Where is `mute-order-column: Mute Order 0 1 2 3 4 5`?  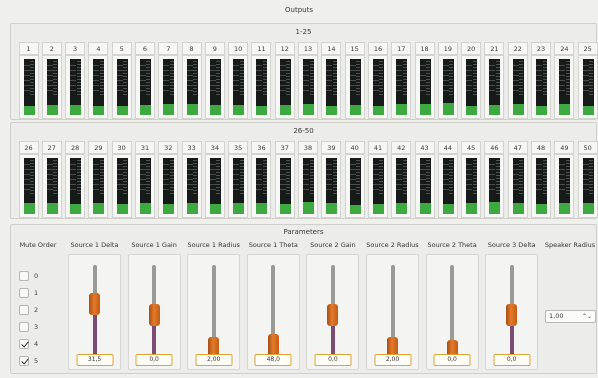 mute-order-column: Mute Order 0 1 2 3 4 5 is located at coordinates (38, 306).